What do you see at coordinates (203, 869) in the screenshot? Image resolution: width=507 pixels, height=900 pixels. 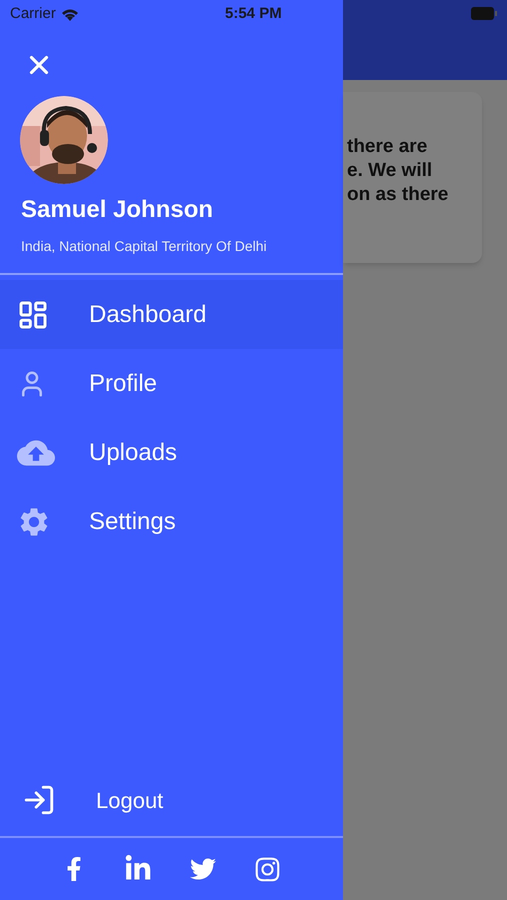 I see `twitter-icon` at bounding box center [203, 869].